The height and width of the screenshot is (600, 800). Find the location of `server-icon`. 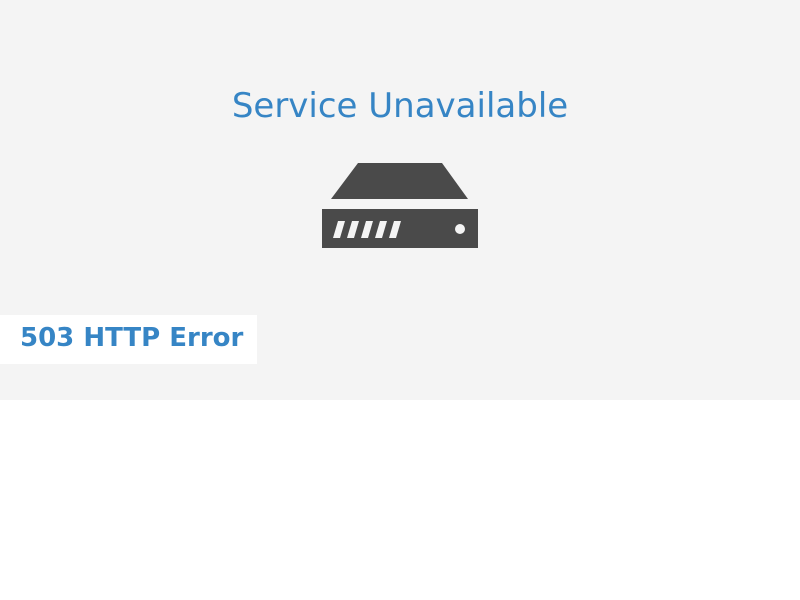

server-icon is located at coordinates (400, 205).